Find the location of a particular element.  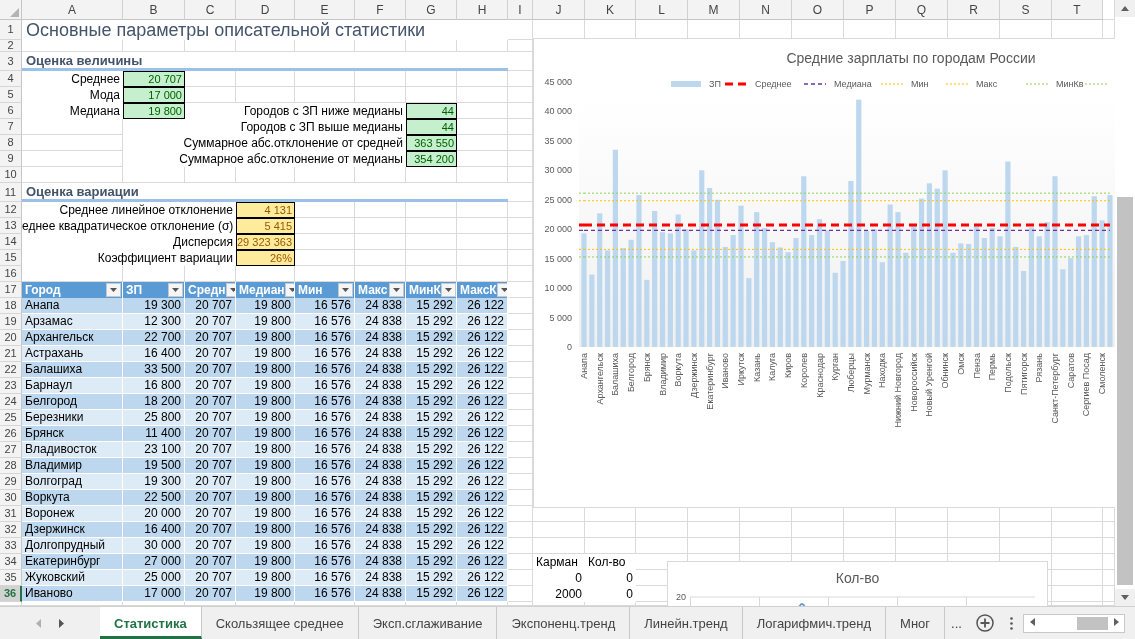

column-header: P is located at coordinates (870, 10).